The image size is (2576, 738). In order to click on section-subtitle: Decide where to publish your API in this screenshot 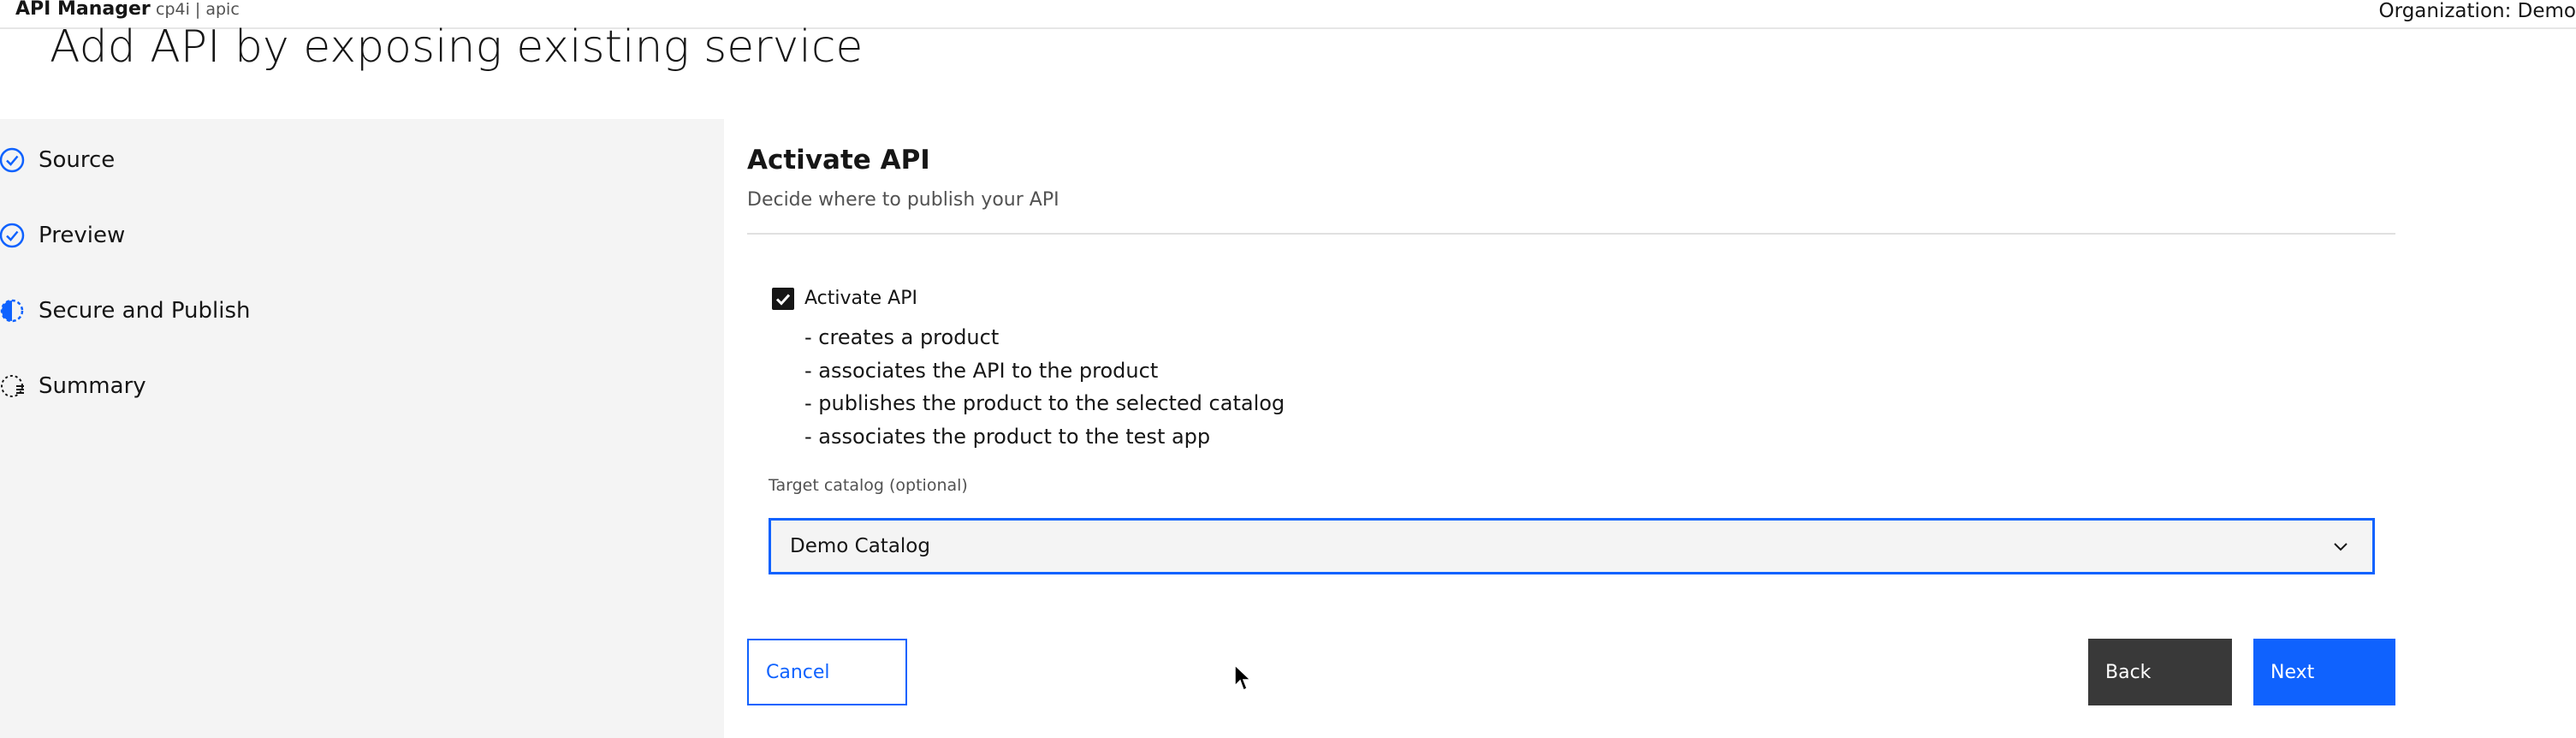, I will do `click(903, 200)`.